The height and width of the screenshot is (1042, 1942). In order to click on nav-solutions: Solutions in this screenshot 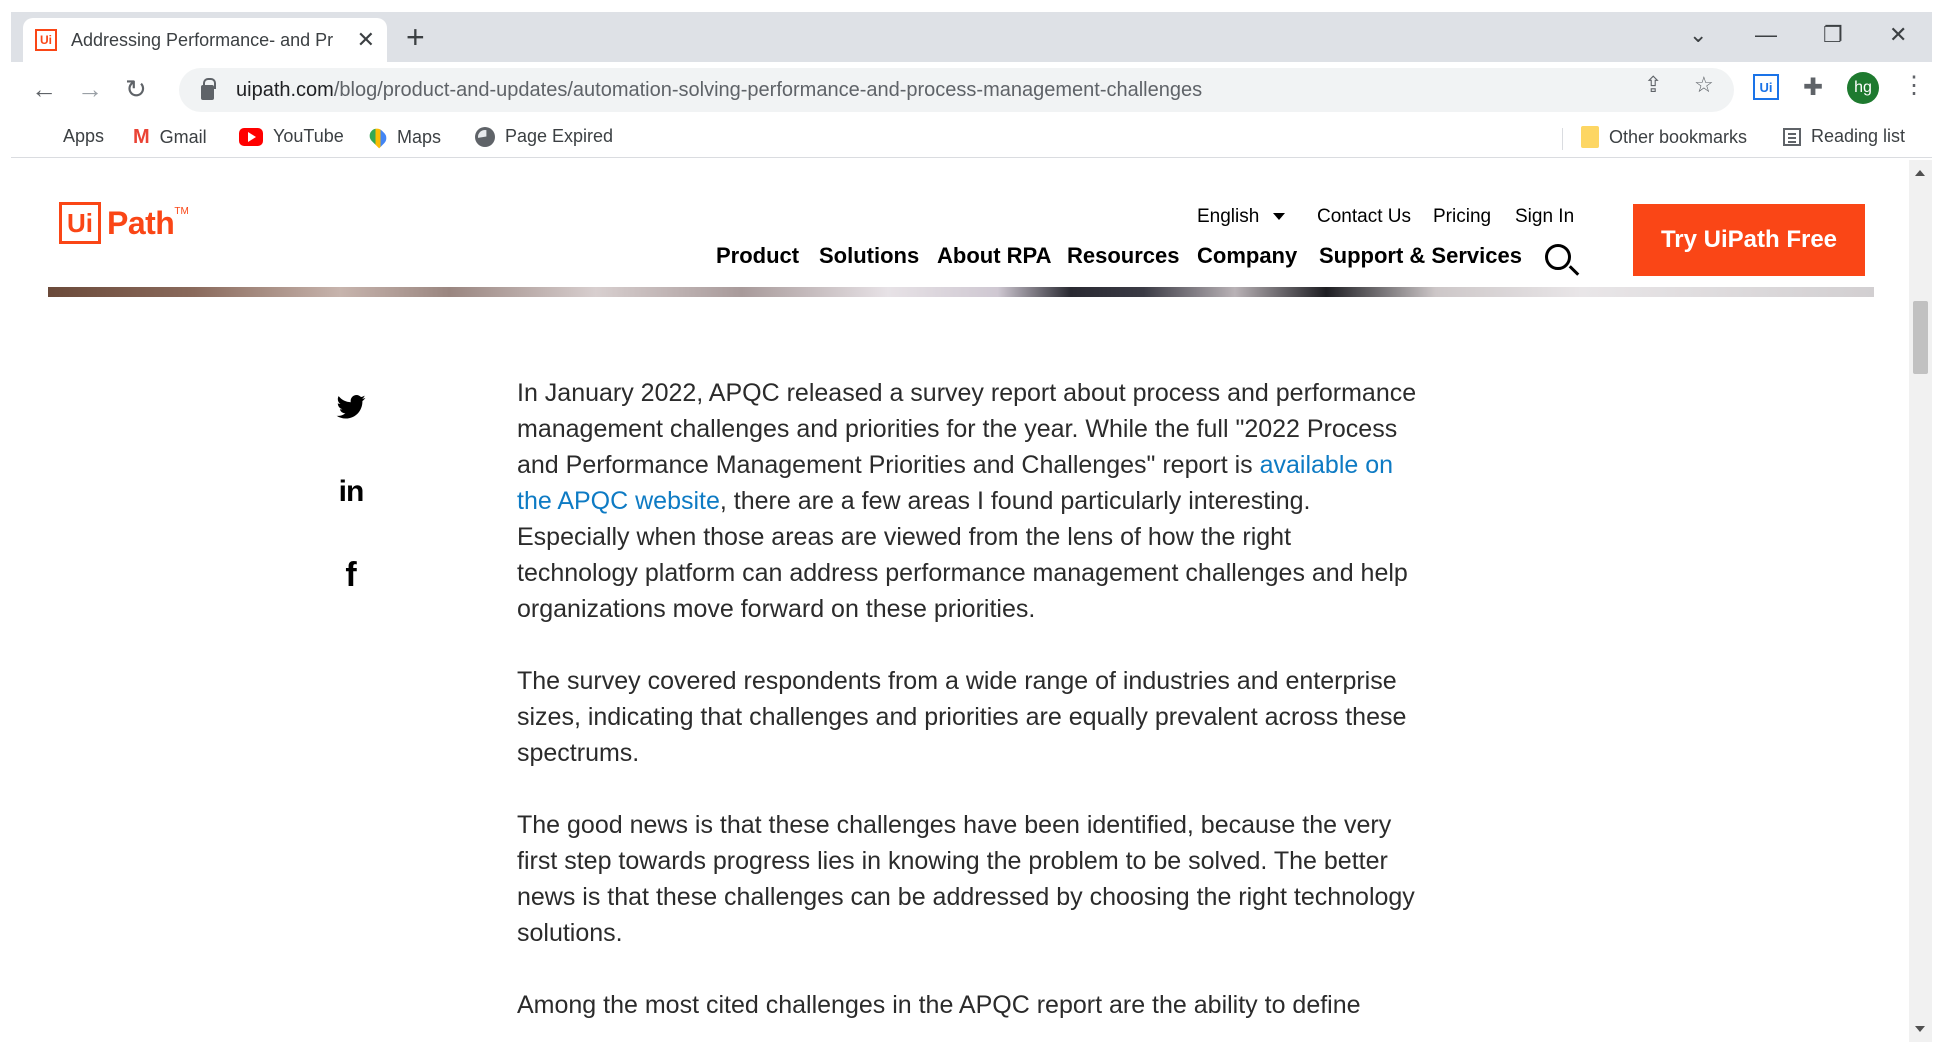, I will do `click(869, 256)`.